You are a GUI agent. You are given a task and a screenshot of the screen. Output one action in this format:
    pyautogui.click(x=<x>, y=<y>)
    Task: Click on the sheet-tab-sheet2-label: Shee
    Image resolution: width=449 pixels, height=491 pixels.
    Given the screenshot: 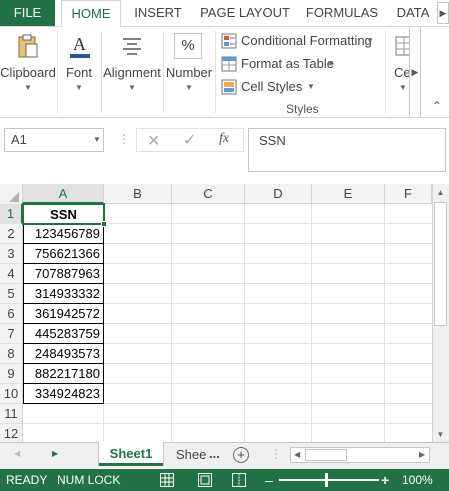 What is the action you would take?
    pyautogui.click(x=191, y=454)
    